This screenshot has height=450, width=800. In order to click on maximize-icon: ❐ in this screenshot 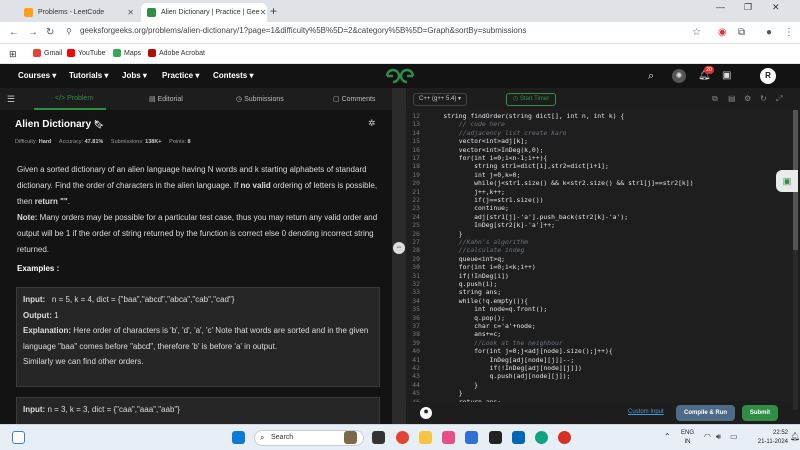, I will do `click(748, 7)`.